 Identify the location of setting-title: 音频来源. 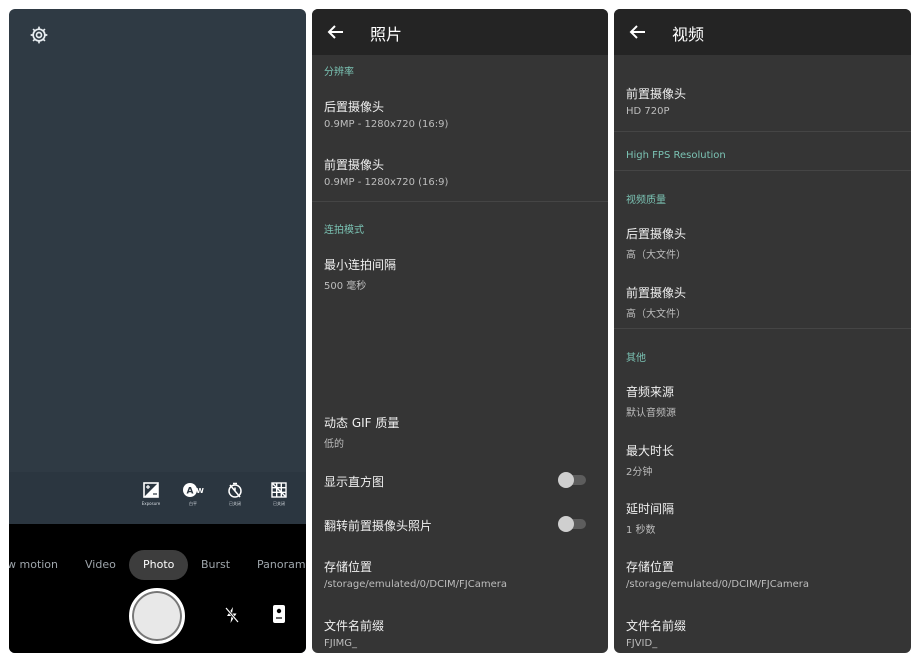
(650, 392).